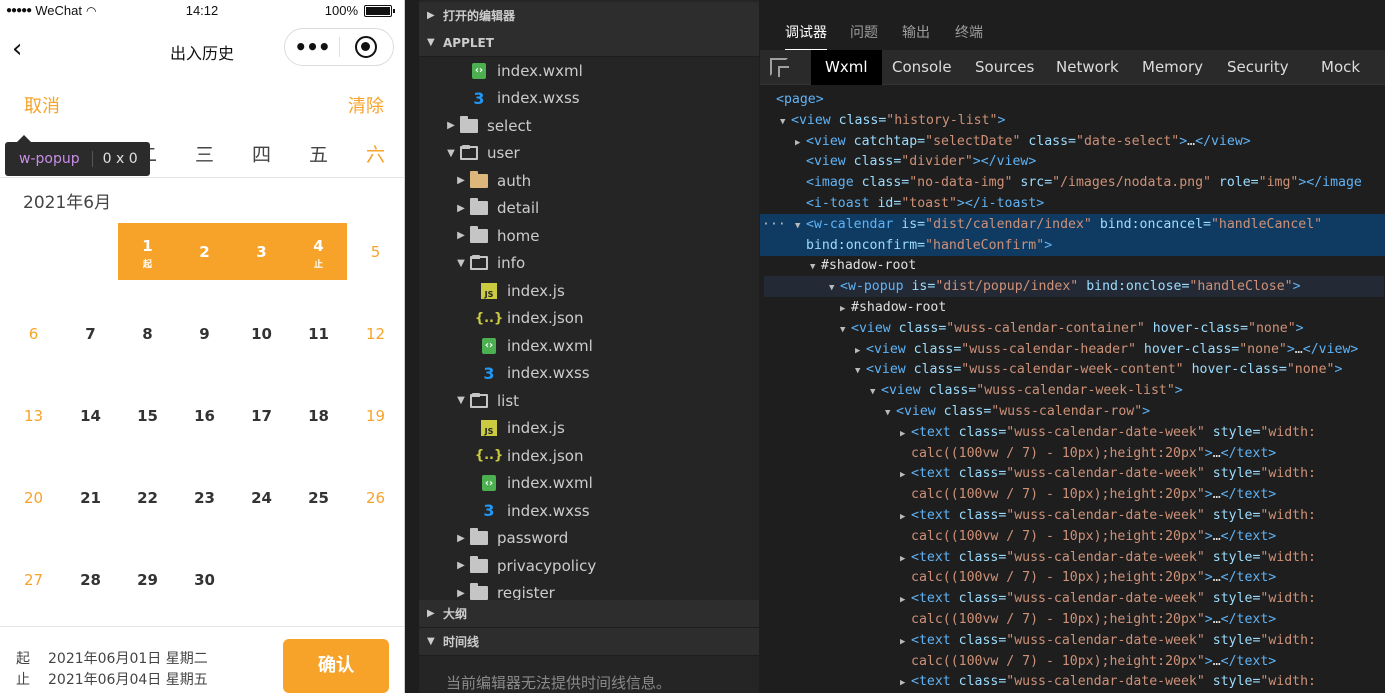 This screenshot has width=1385, height=693. Describe the element at coordinates (147, 416) in the screenshot. I see `calendar-day: 15` at that location.